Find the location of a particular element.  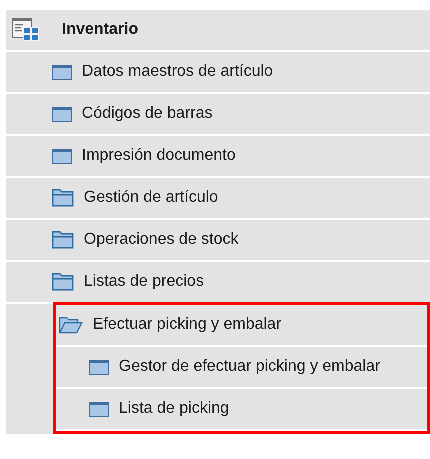

module-icon is located at coordinates (26, 30).